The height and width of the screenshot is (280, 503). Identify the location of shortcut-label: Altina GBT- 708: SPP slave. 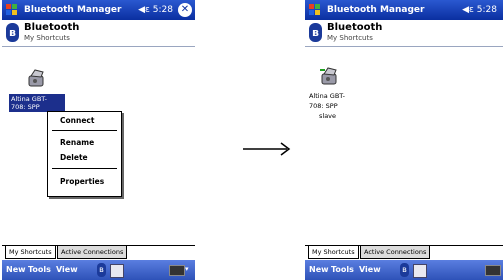
(331, 106).